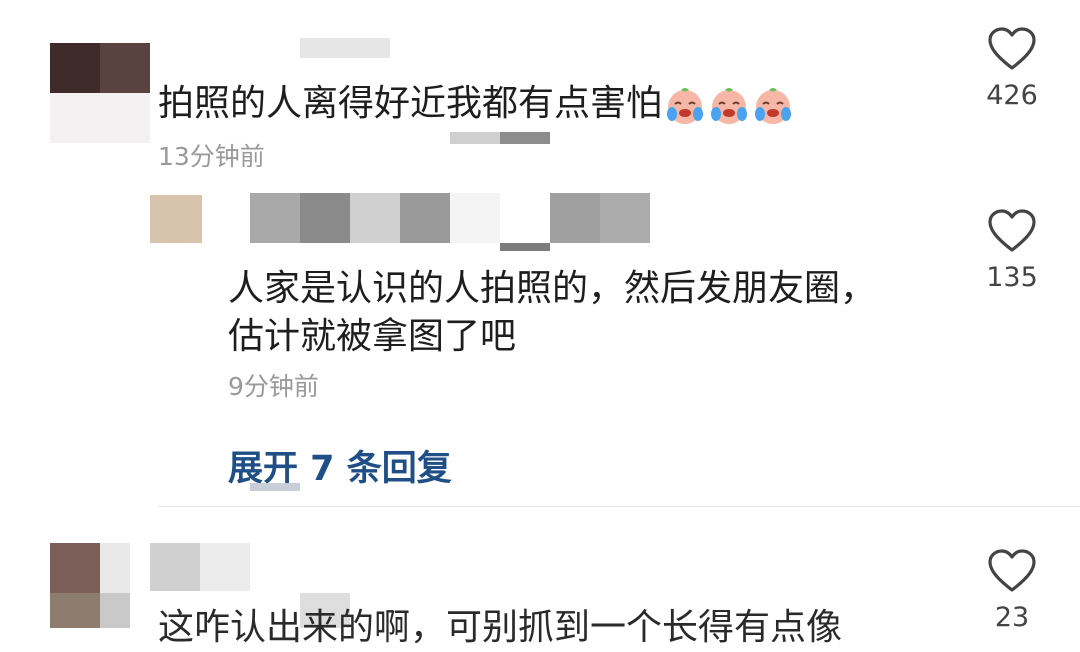  What do you see at coordinates (410, 103) in the screenshot?
I see `comment-text-content: 拍照的人离得好近我都有点害怕` at bounding box center [410, 103].